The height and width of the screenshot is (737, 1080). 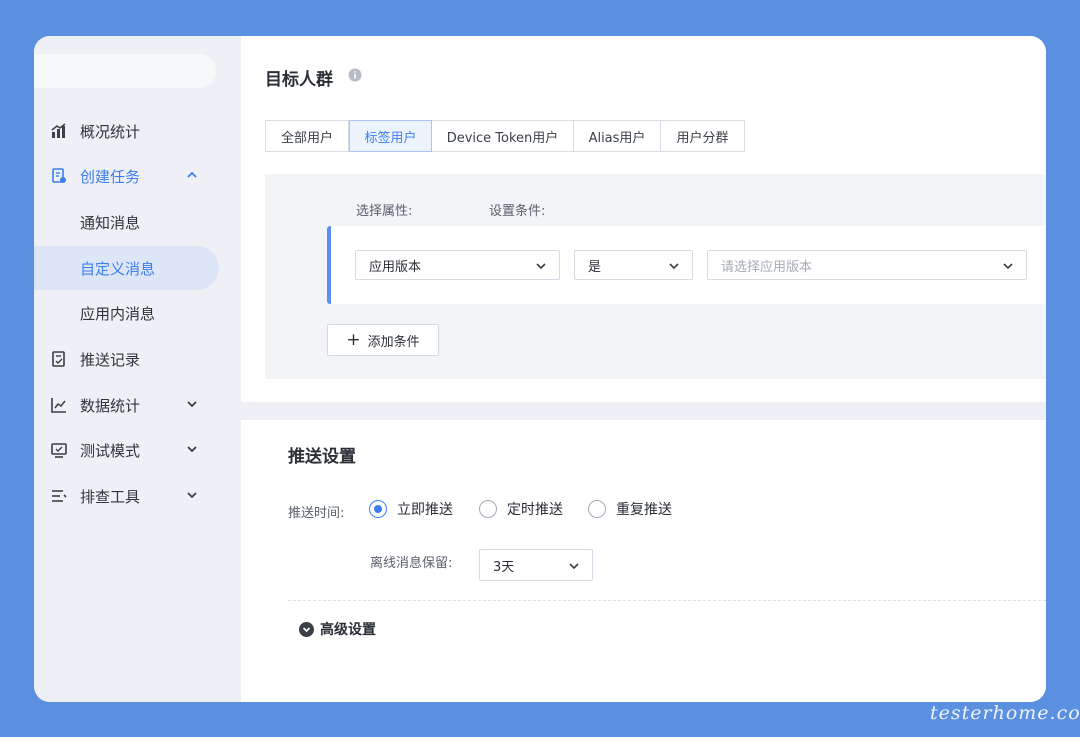 I want to click on info-icon, so click(x=355, y=75).